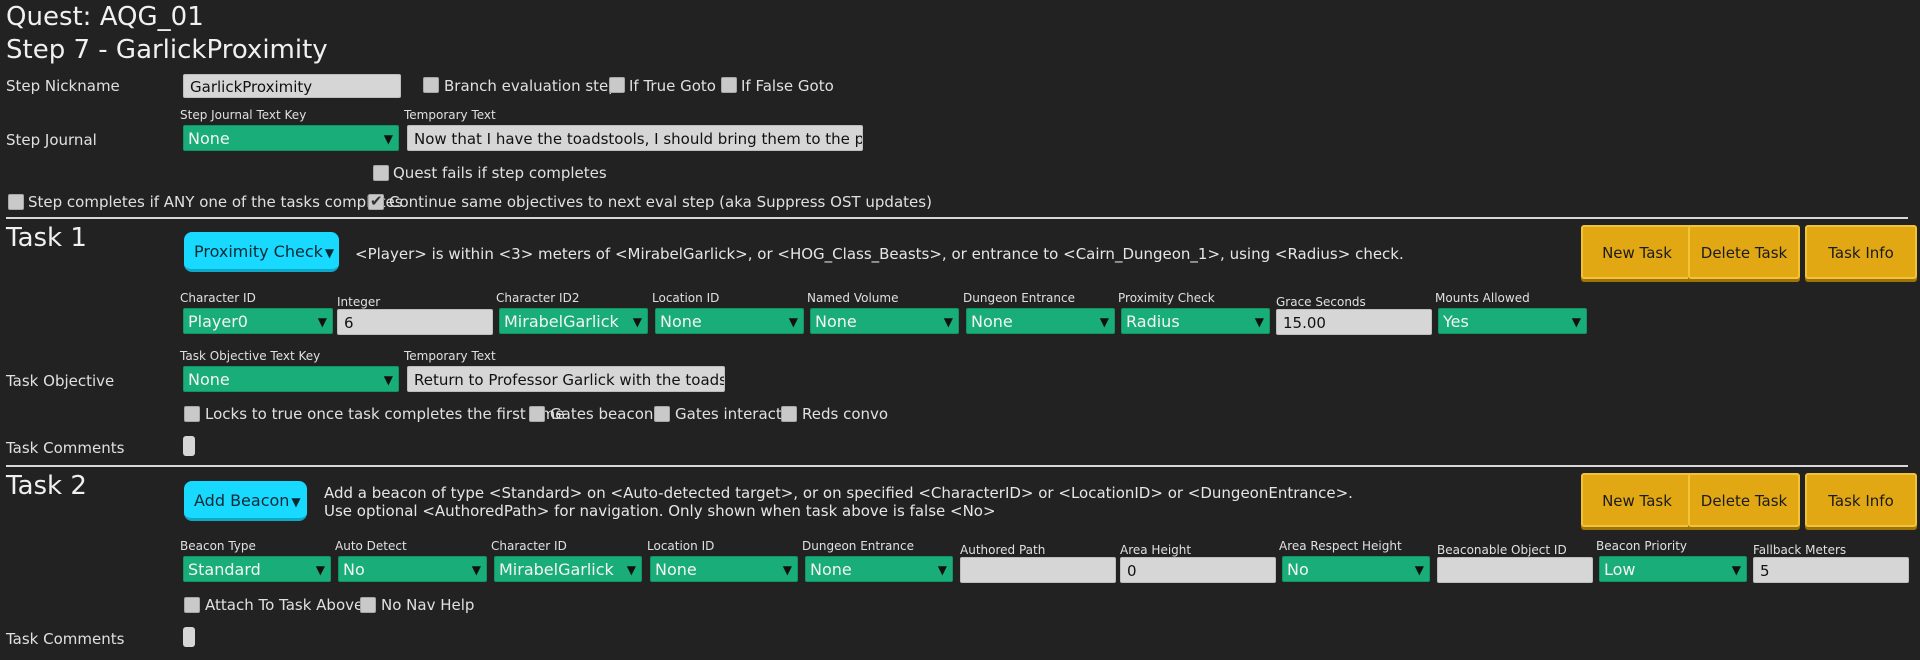 The width and height of the screenshot is (1920, 660). Describe the element at coordinates (1800, 550) in the screenshot. I see `t2-fallback-meters-label: Fallback Meters` at that location.